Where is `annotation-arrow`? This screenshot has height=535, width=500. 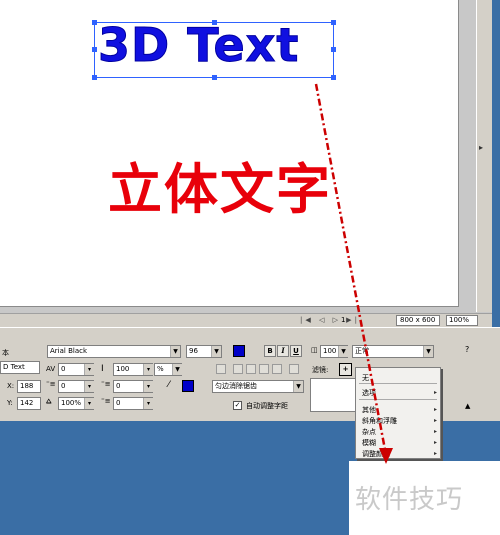
annotation-arrow is located at coordinates (353, 273).